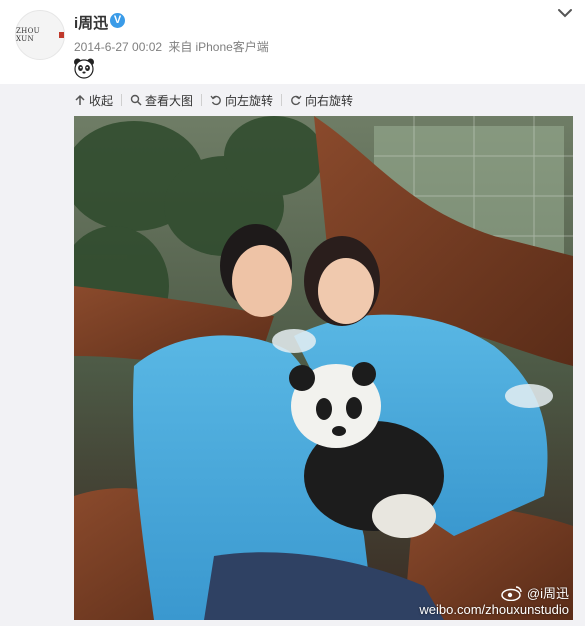 This screenshot has width=585, height=626. What do you see at coordinates (117, 20) in the screenshot?
I see `verified-icon: V` at bounding box center [117, 20].